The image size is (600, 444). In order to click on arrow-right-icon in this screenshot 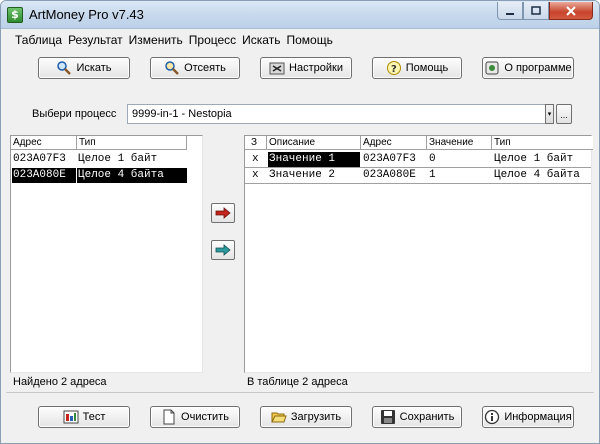, I will do `click(223, 213)`.